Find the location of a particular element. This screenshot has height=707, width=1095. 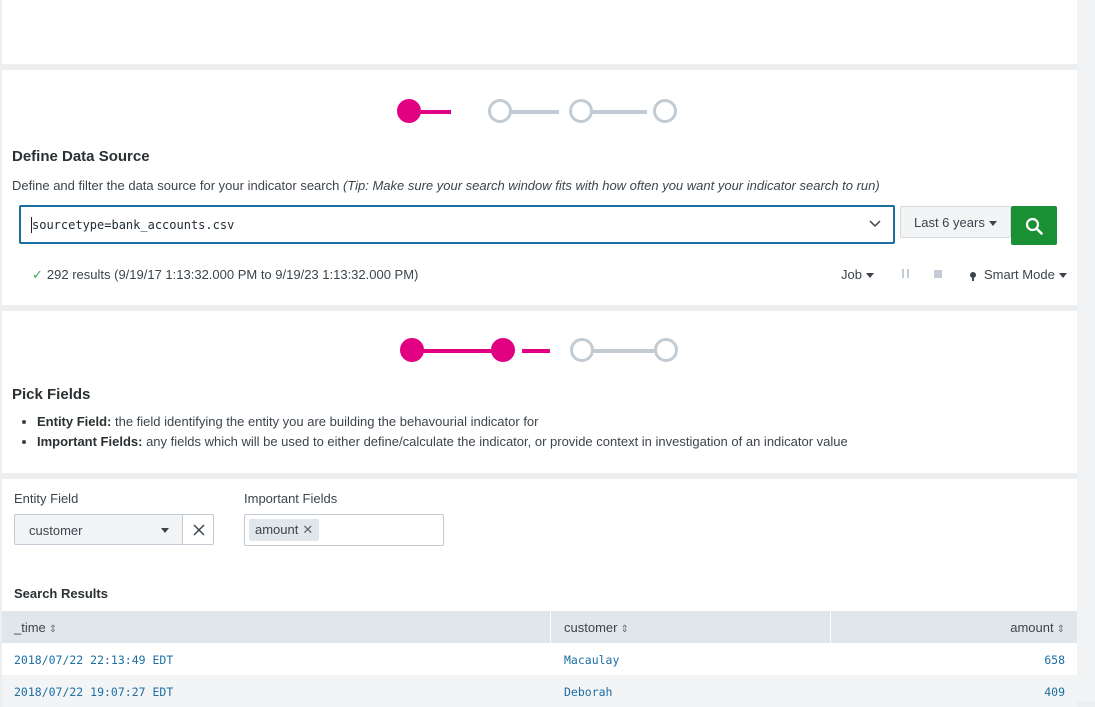

search-icon is located at coordinates (1034, 226).